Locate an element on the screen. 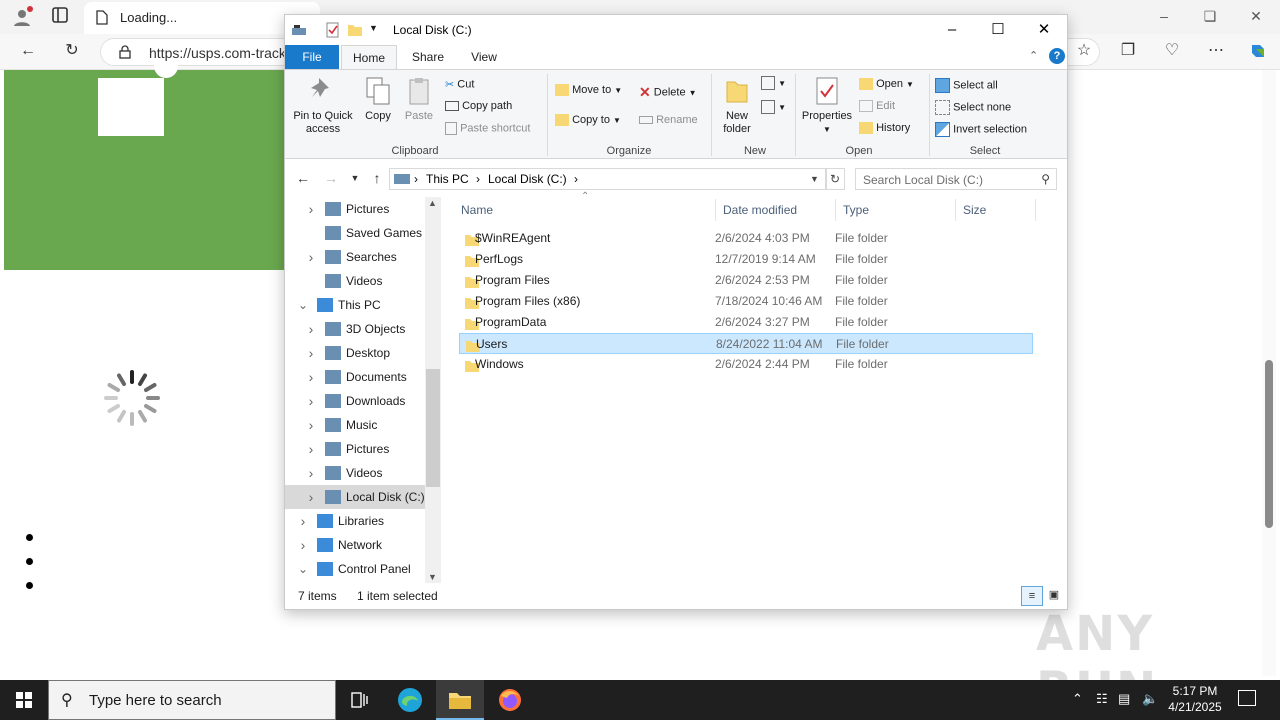 This screenshot has height=720, width=1280. pin-to-quick-access-button: Pin to Quick access is located at coordinates (323, 106).